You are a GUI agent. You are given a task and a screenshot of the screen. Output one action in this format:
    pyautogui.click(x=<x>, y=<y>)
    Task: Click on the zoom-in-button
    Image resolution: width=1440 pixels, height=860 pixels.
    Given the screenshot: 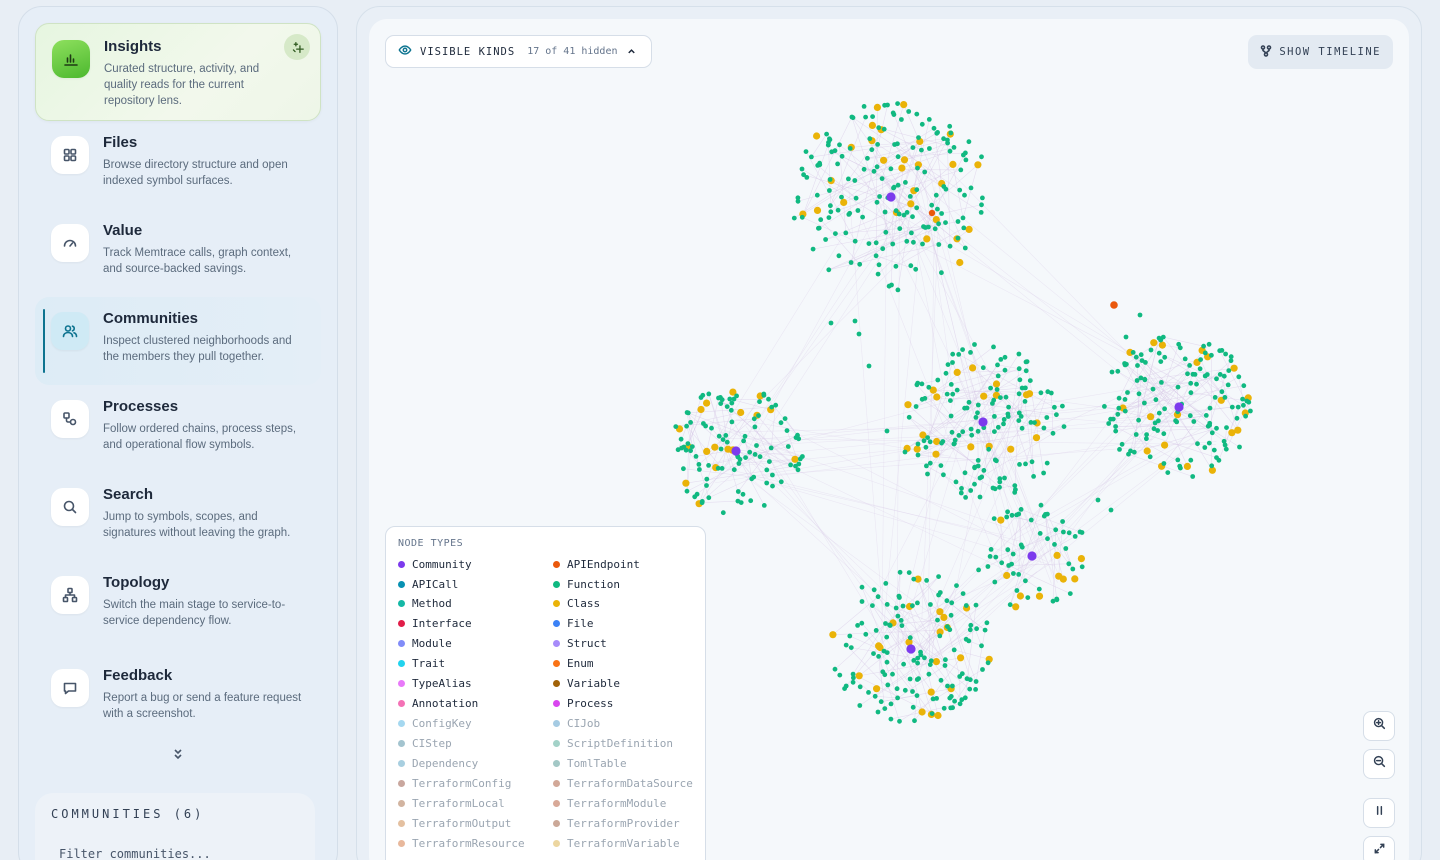 What is the action you would take?
    pyautogui.click(x=1379, y=726)
    